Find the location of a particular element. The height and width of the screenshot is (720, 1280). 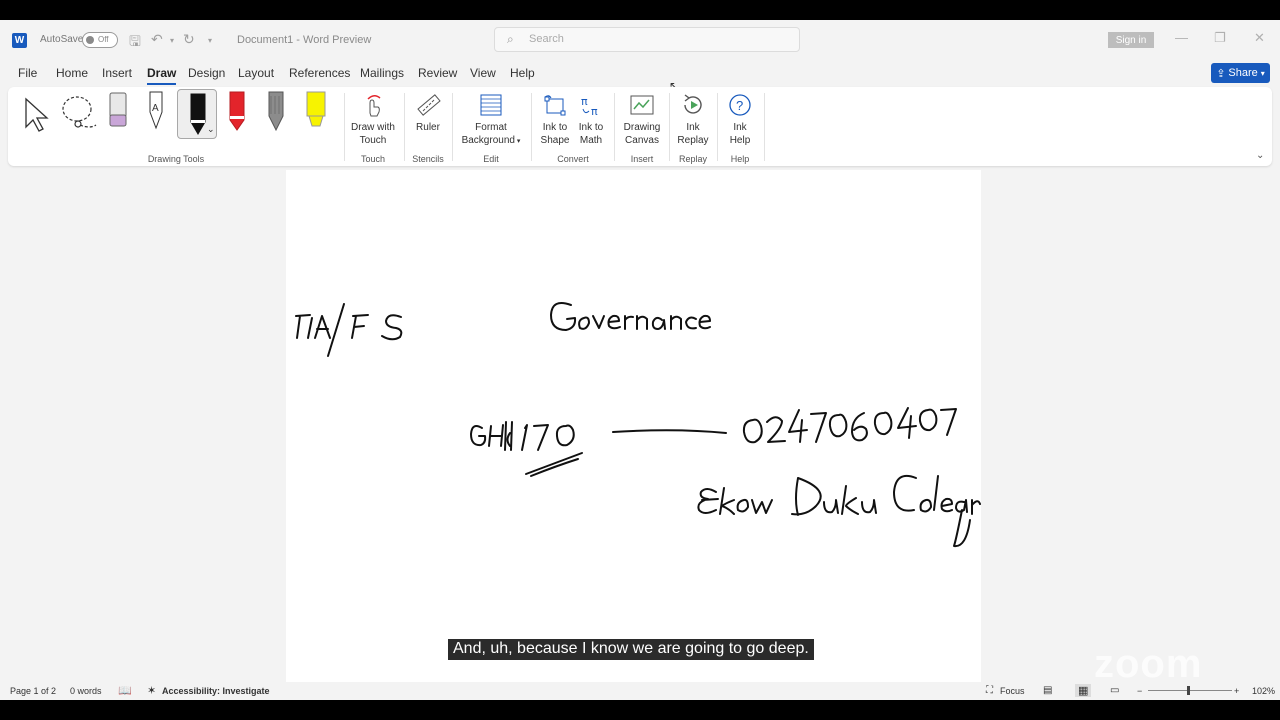

ink-help-label-2: Help is located at coordinates (740, 140).